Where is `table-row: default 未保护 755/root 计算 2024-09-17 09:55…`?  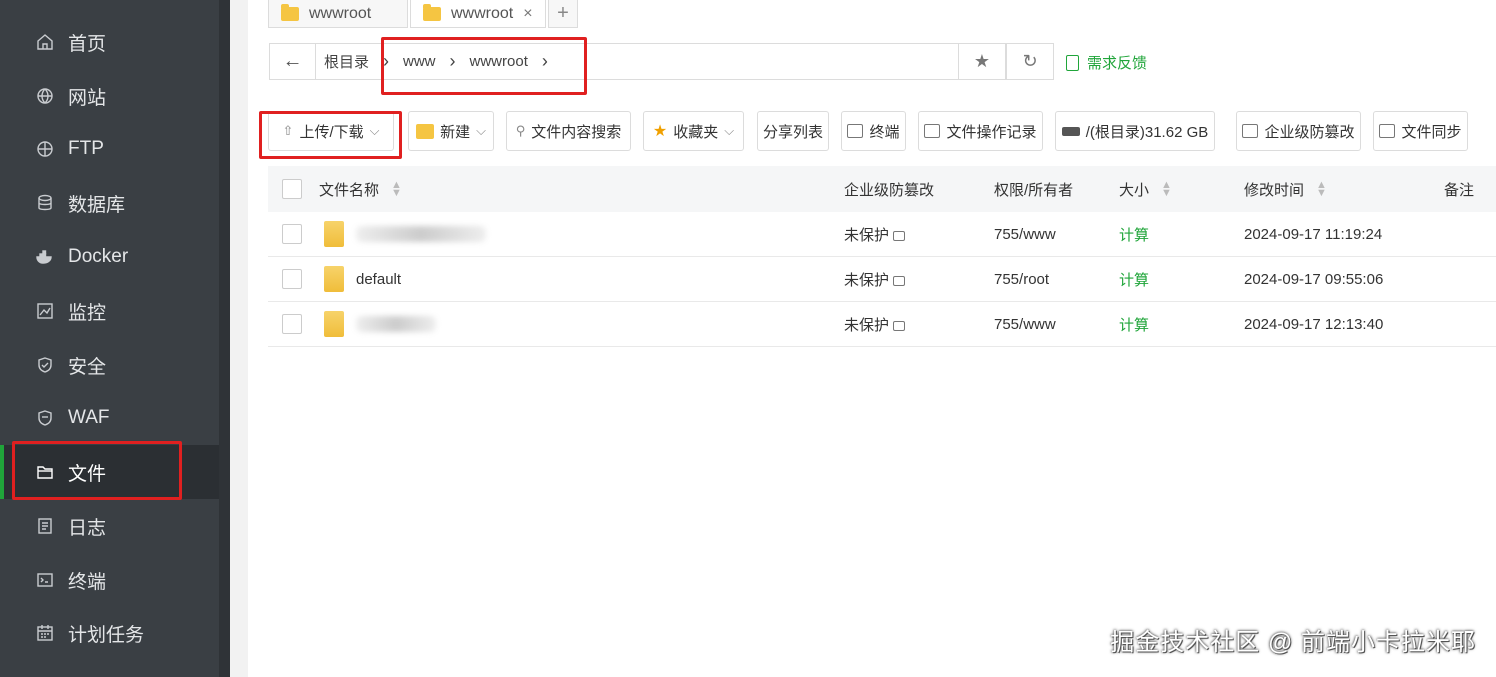 table-row: default 未保护 755/root 计算 2024-09-17 09:55… is located at coordinates (882, 279).